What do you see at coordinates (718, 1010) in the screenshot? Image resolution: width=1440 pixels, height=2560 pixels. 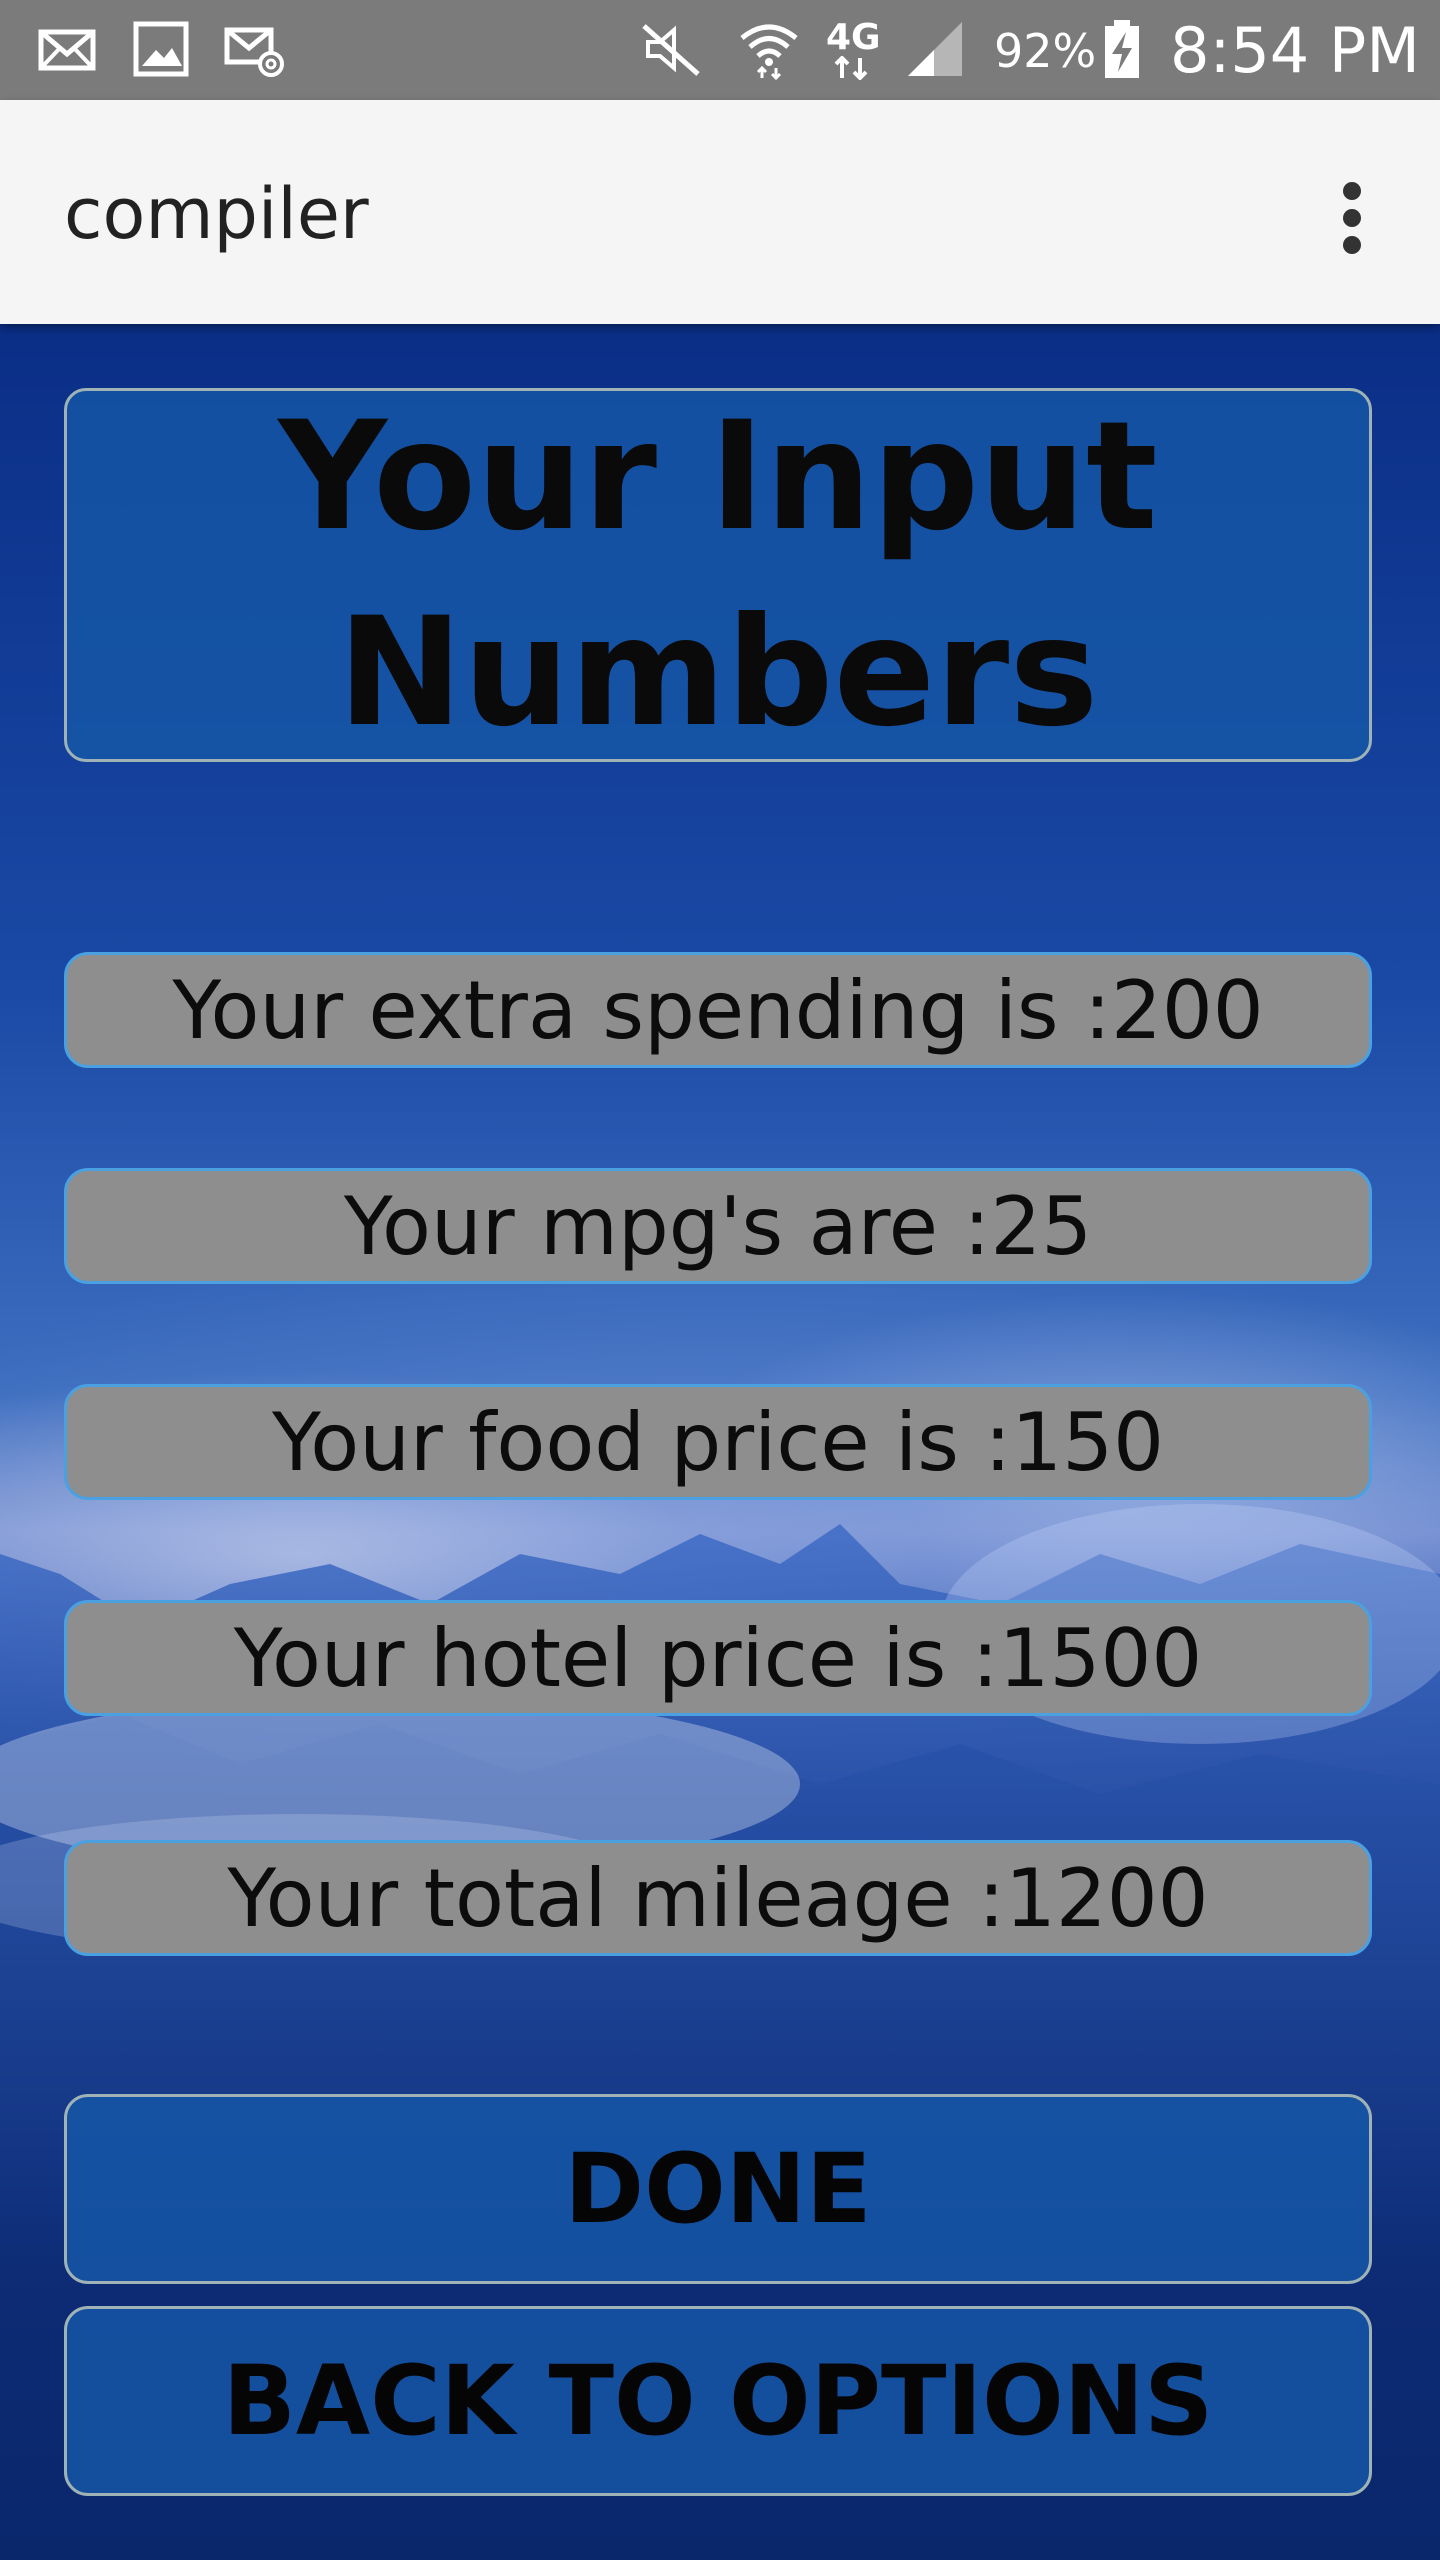 I see `extra-spending-value: Your extra spending is :200` at bounding box center [718, 1010].